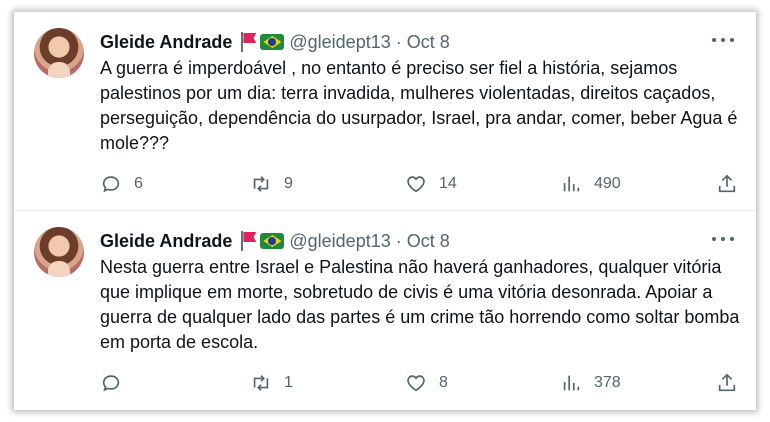 The width and height of the screenshot is (770, 422). I want to click on retweet-button: 9, so click(271, 184).